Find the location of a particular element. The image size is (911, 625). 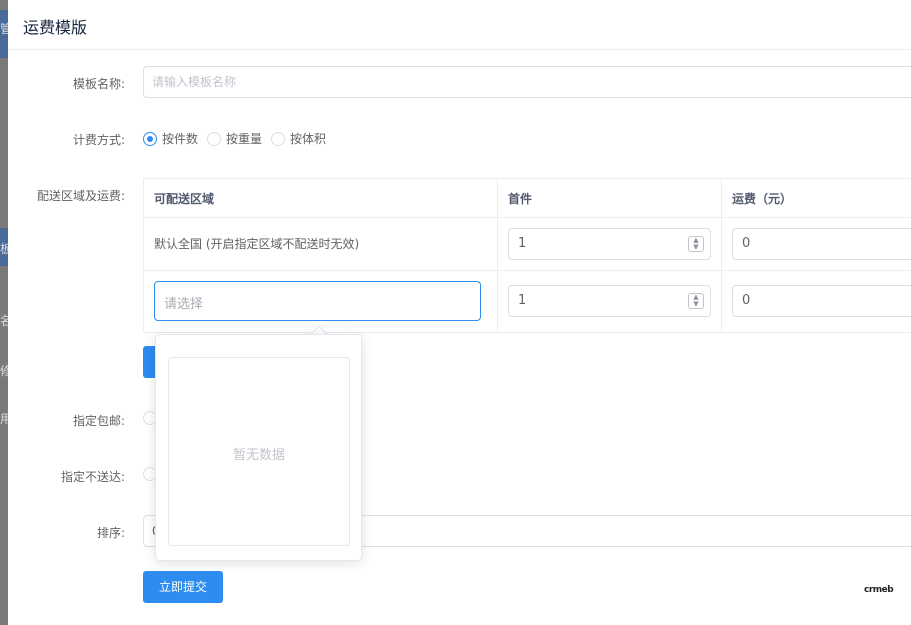

table-cell-fee-1: 0 is located at coordinates (816, 244).